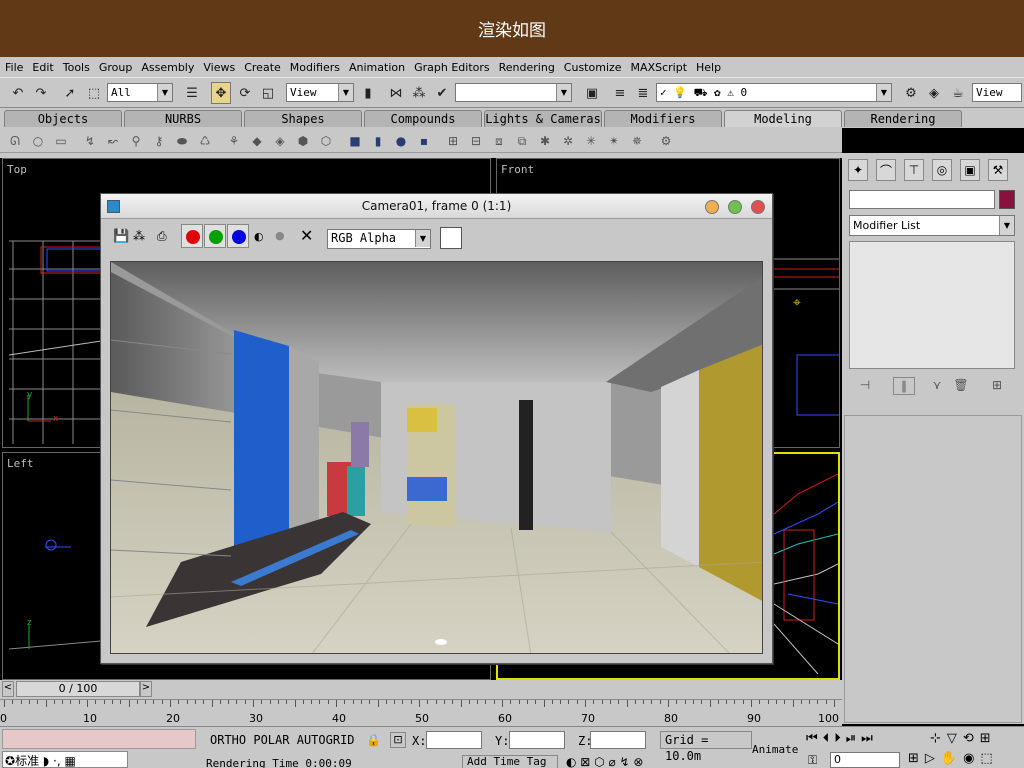  Describe the element at coordinates (18, 93) in the screenshot. I see `undo-icon: ↶` at that location.